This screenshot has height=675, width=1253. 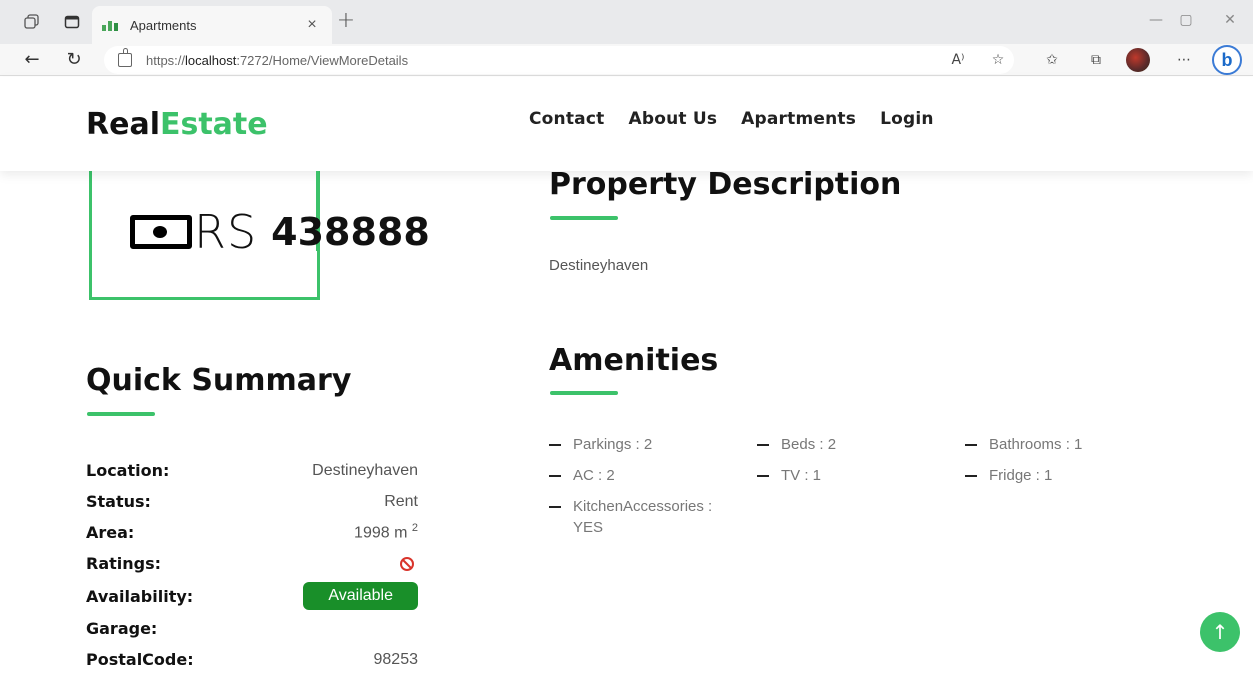 What do you see at coordinates (252, 532) in the screenshot?
I see `summary-row-area: Area: 1998 m 2` at bounding box center [252, 532].